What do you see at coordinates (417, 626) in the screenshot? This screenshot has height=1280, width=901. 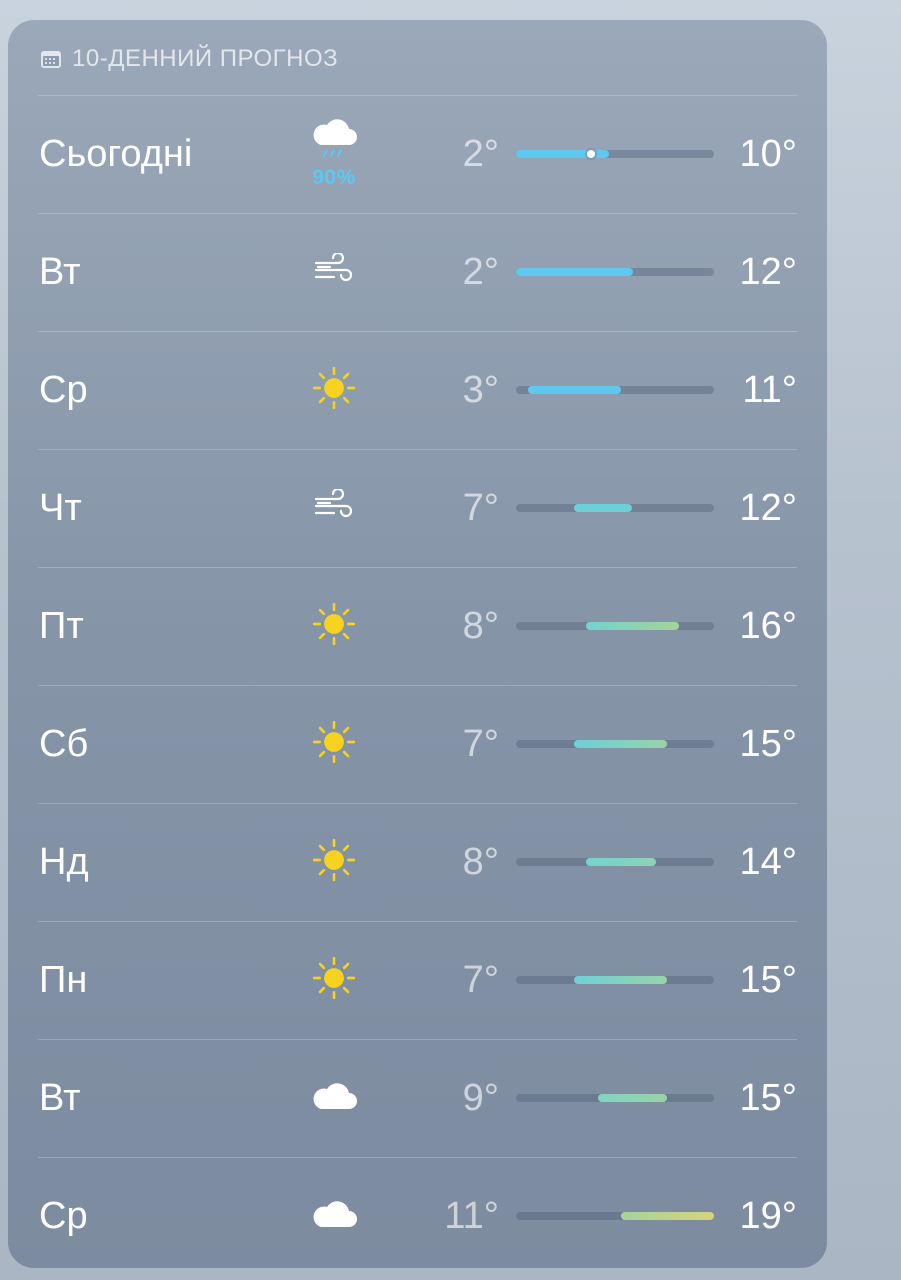 I see `forecast-row: Пт 8° 16°` at bounding box center [417, 626].